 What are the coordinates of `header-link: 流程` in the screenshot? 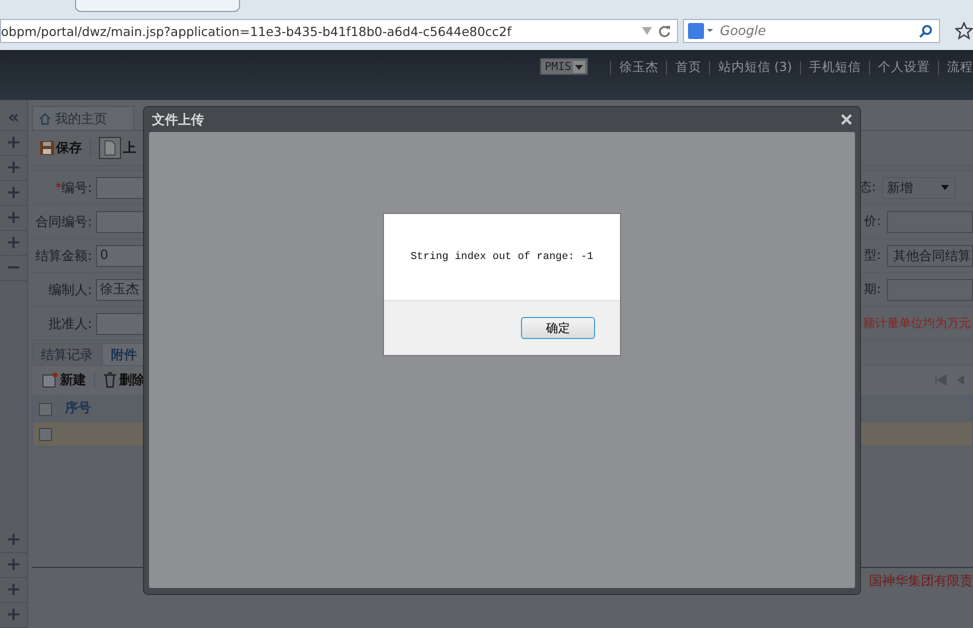 It's located at (960, 67).